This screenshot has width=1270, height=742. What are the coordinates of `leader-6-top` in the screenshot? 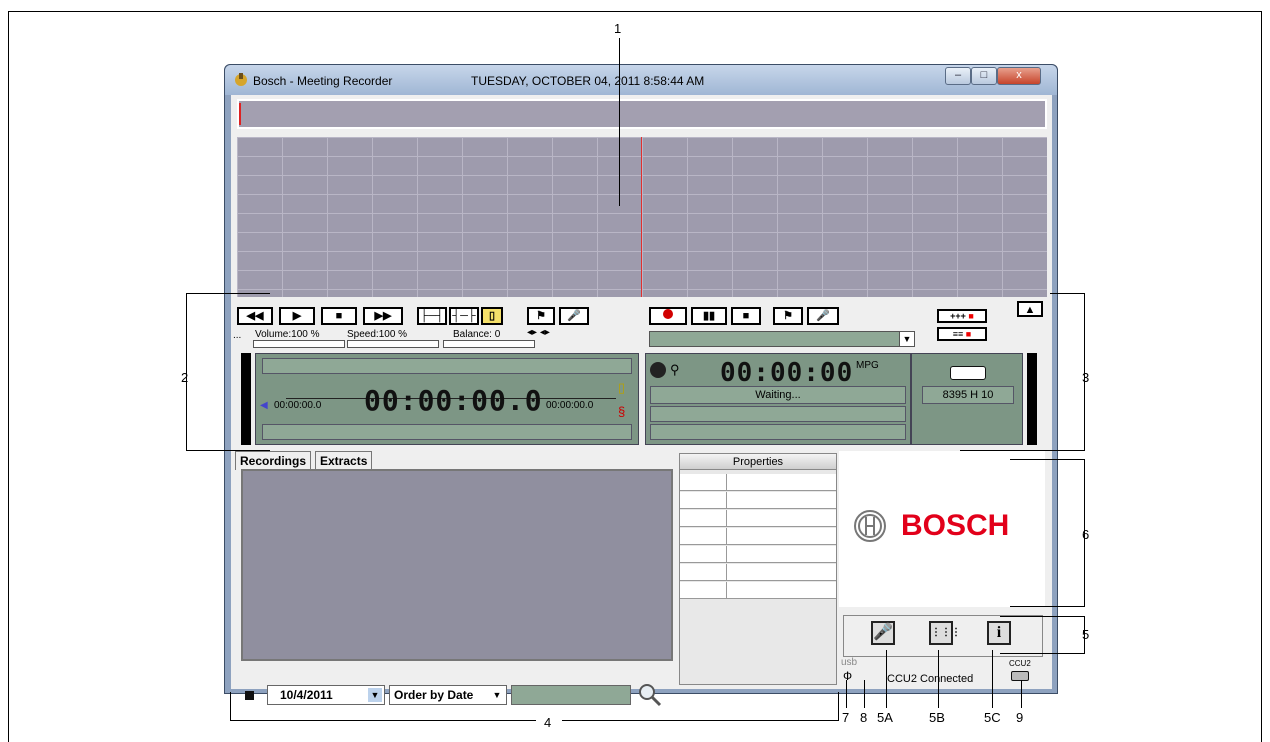 It's located at (1047, 459).